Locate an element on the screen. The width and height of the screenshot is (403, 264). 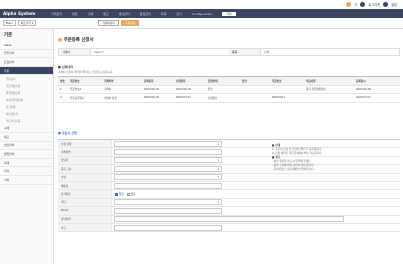
column-header: 담당 is located at coordinates (244, 81).